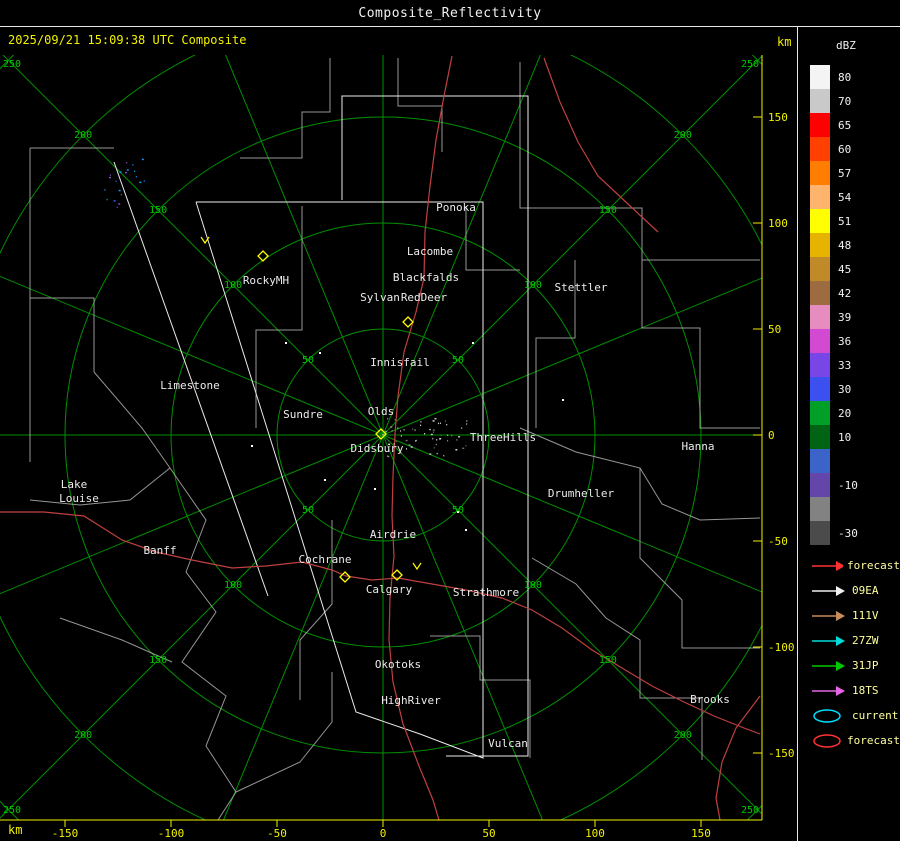  Describe the element at coordinates (79, 498) in the screenshot. I see `city-label: Louise` at that location.